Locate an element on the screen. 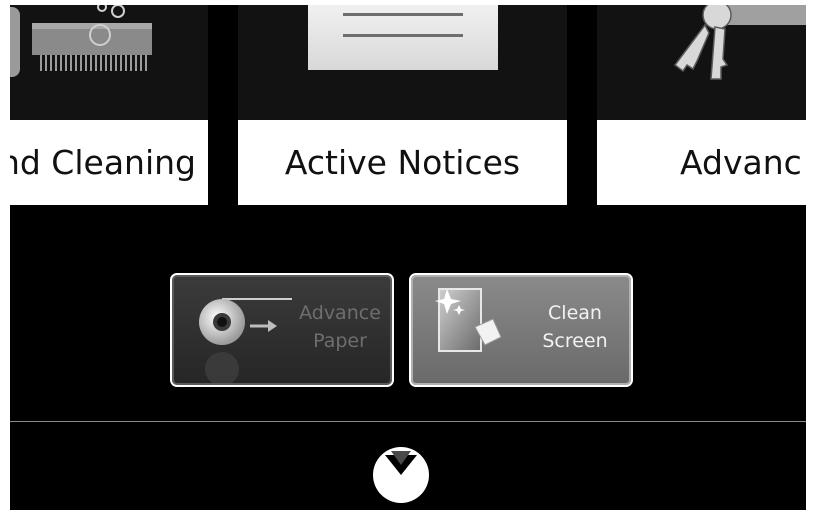 The width and height of the screenshot is (817, 516). wipe-screen-icon is located at coordinates (468, 320).